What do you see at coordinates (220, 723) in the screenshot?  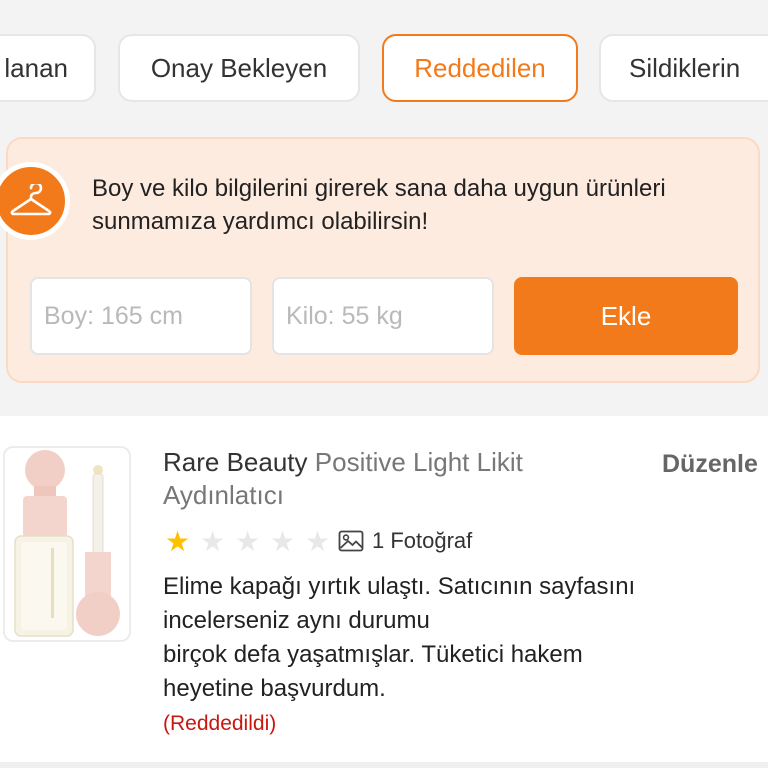 I see `review-status-badge: (Reddedildi)` at bounding box center [220, 723].